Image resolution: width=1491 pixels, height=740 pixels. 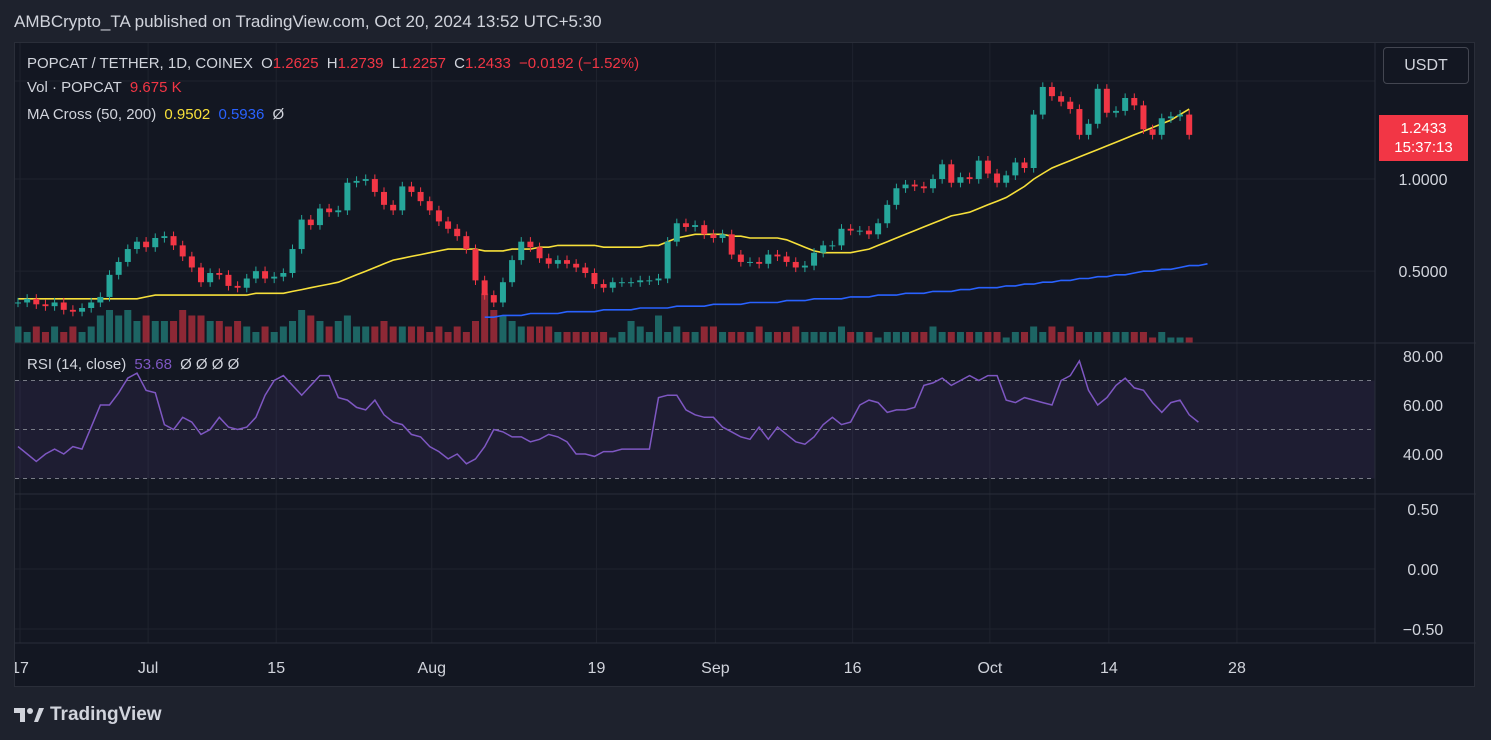 What do you see at coordinates (91, 114) in the screenshot?
I see `ma-label: MA Cross (50, 200)` at bounding box center [91, 114].